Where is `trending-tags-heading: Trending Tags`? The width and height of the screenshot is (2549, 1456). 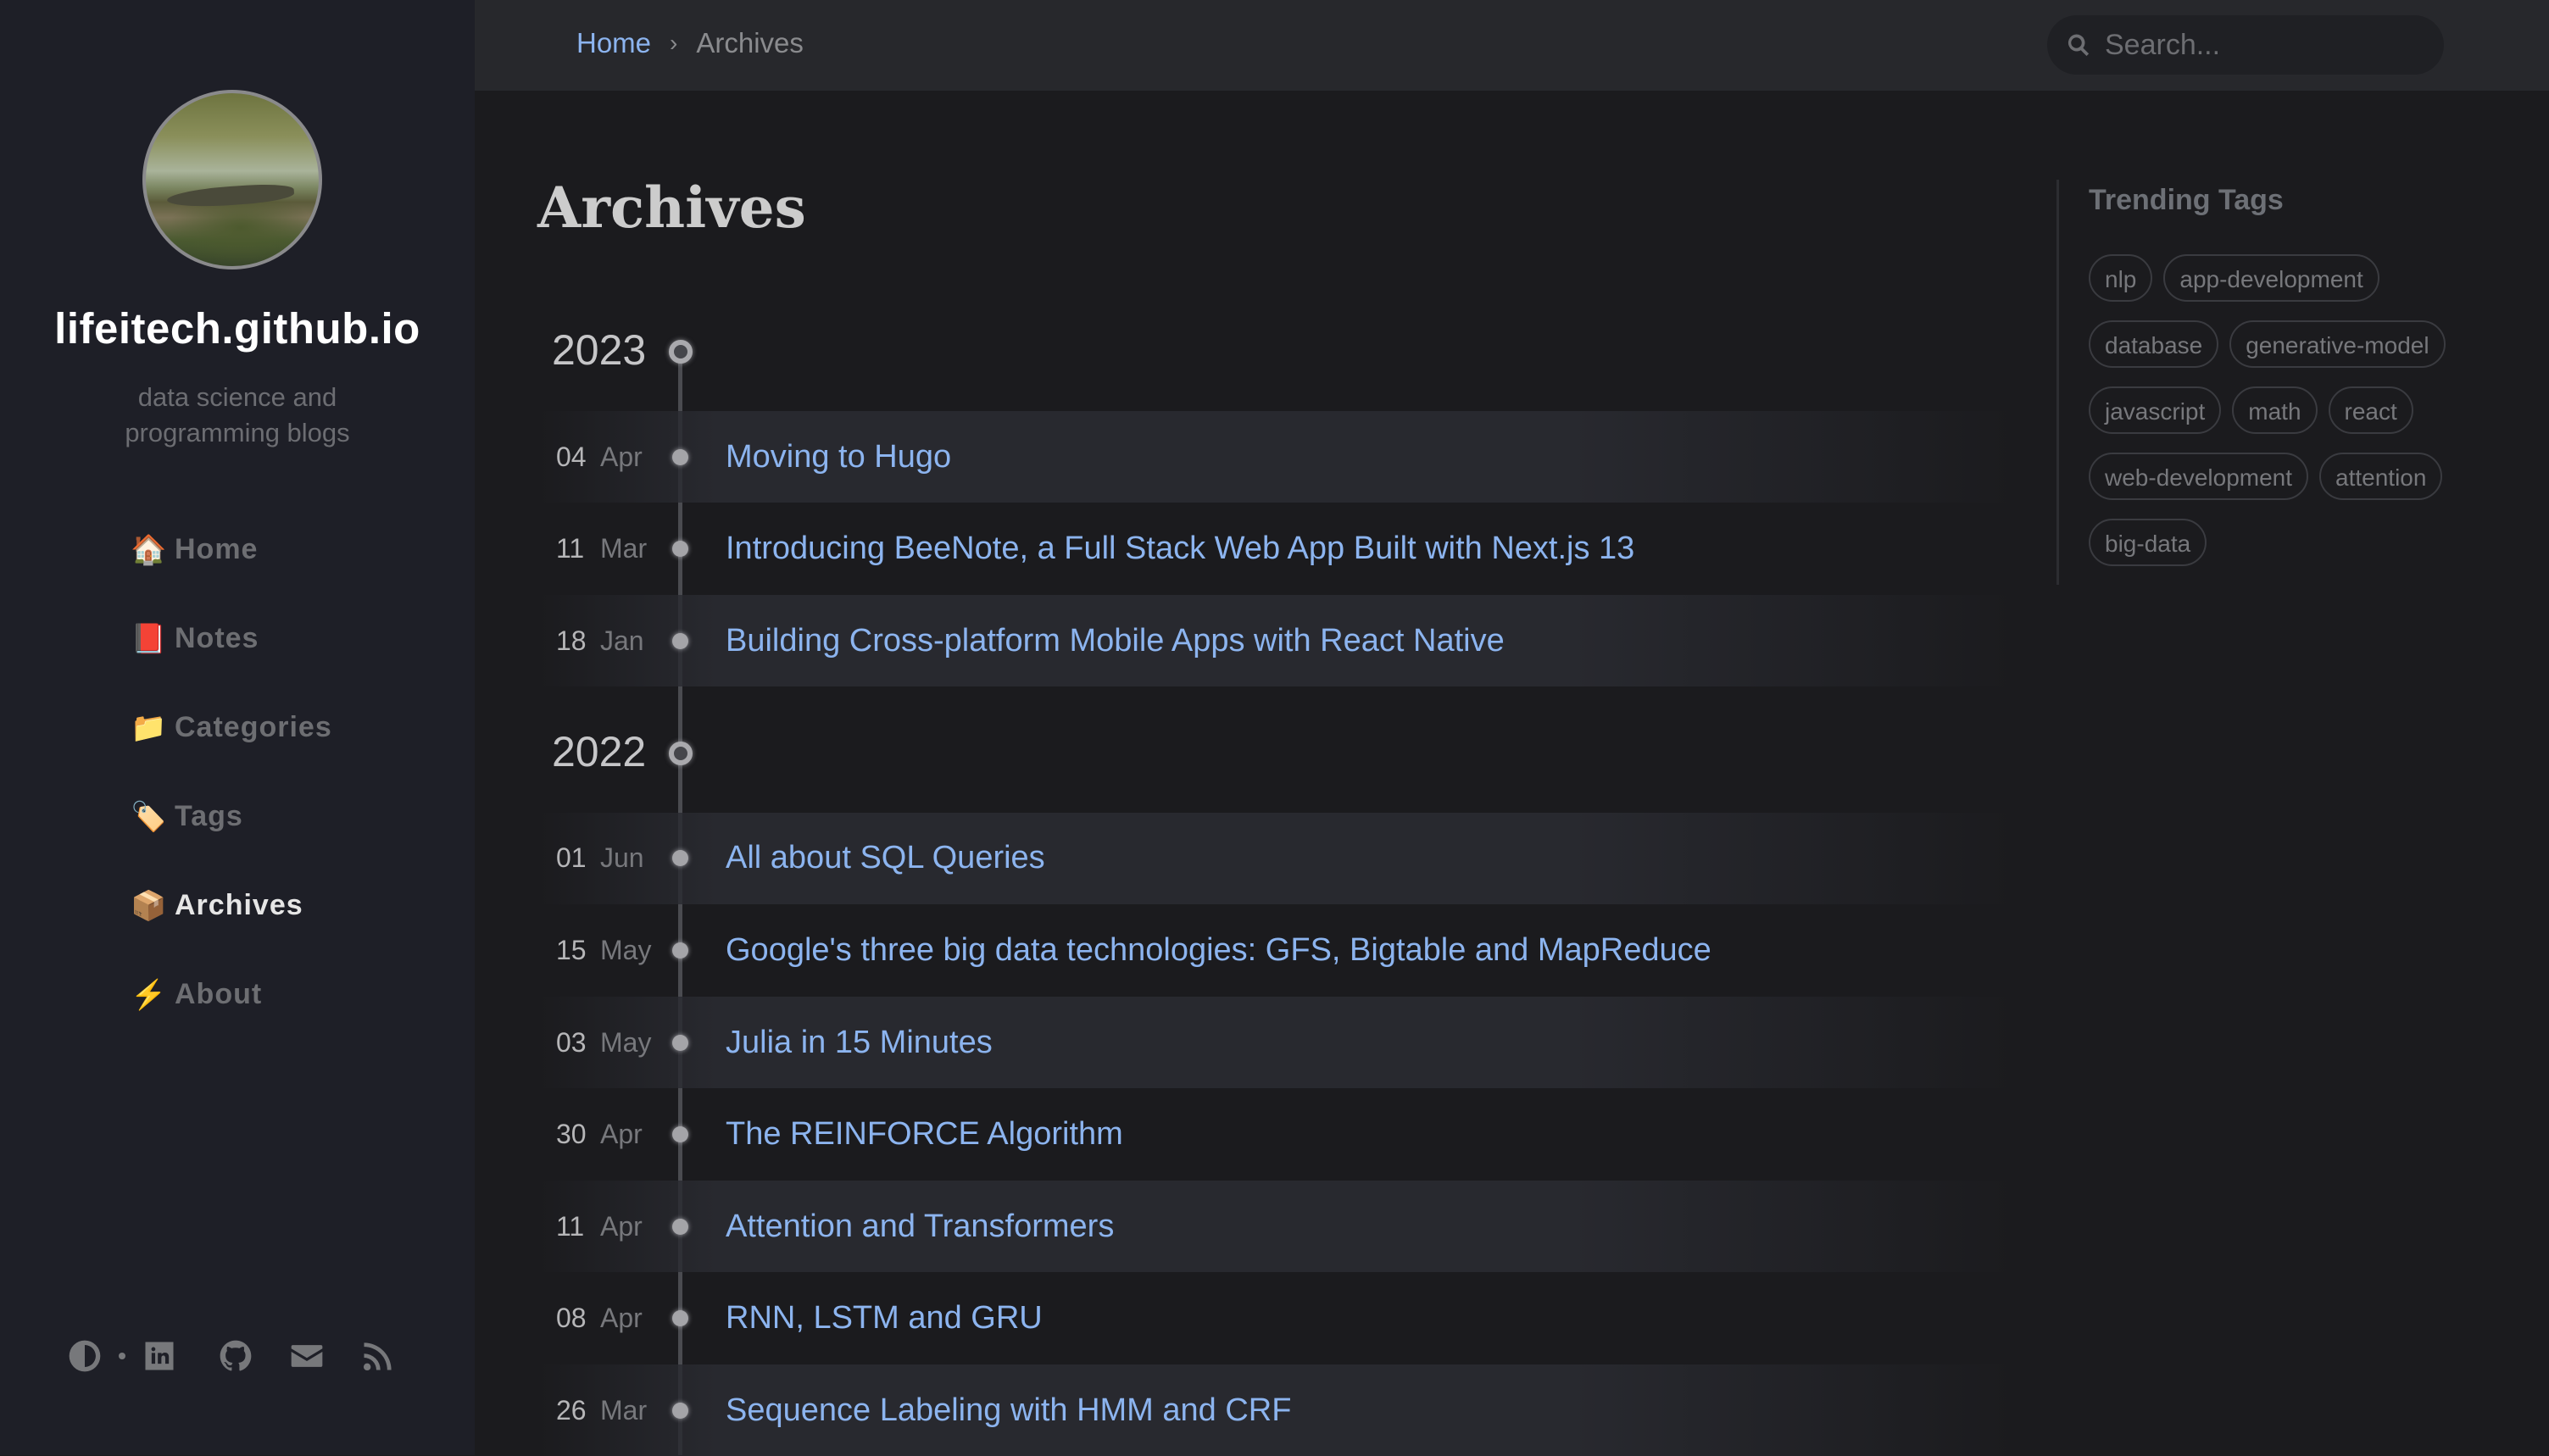
trending-tags-heading: Trending Tags is located at coordinates (2186, 200).